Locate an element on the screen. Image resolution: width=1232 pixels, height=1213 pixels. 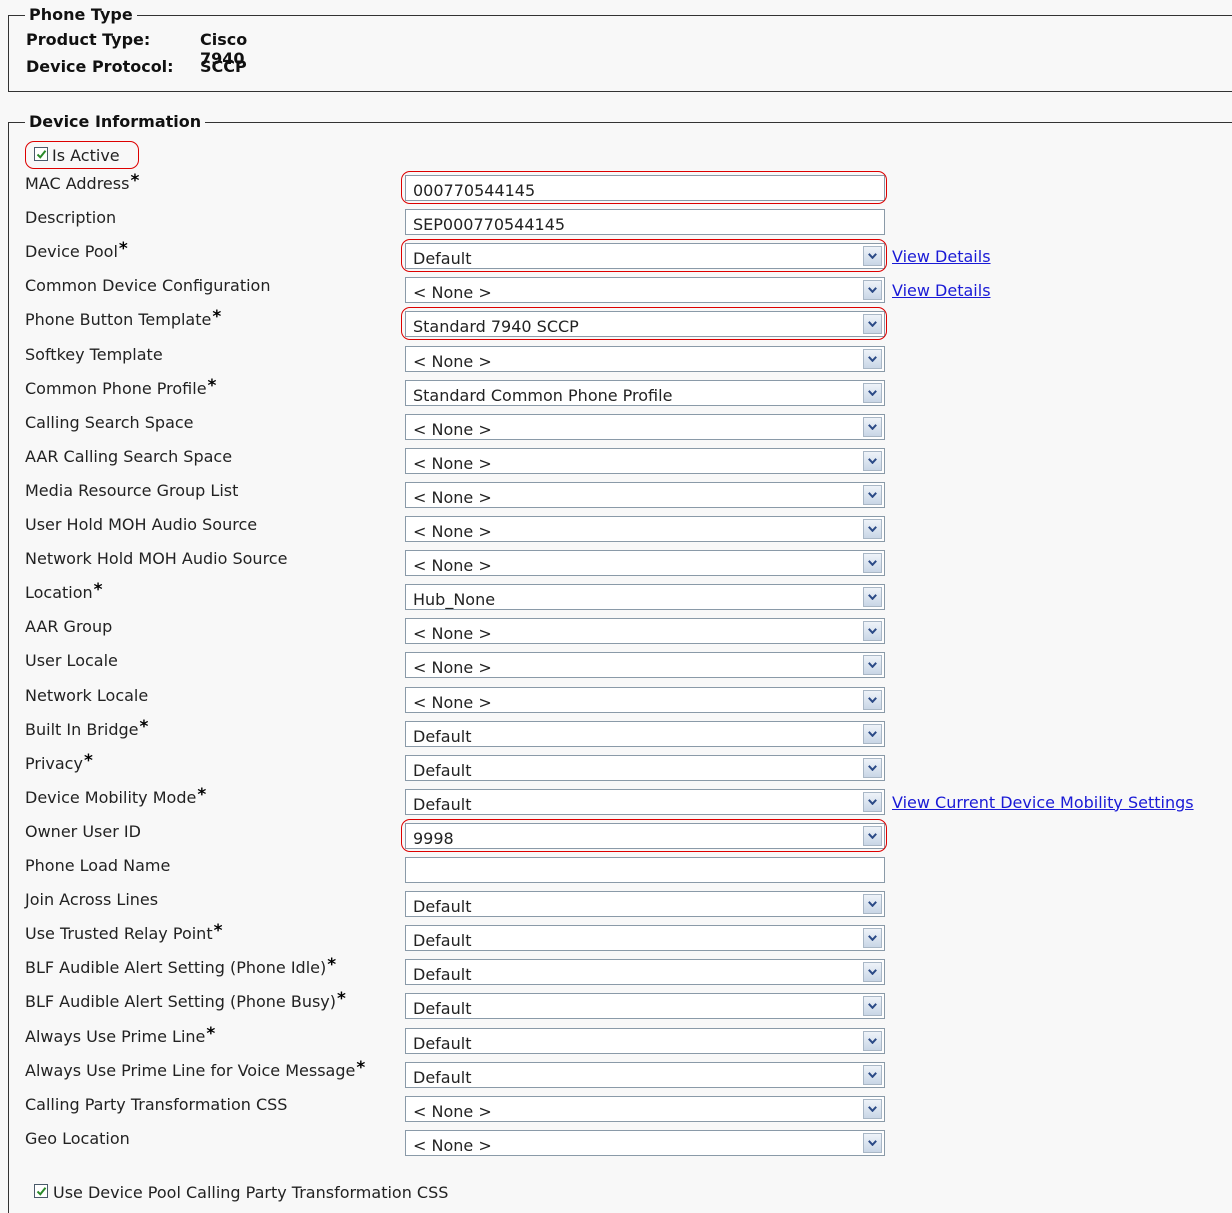
phone-load-name-label: Phone Load Name is located at coordinates (97, 865).